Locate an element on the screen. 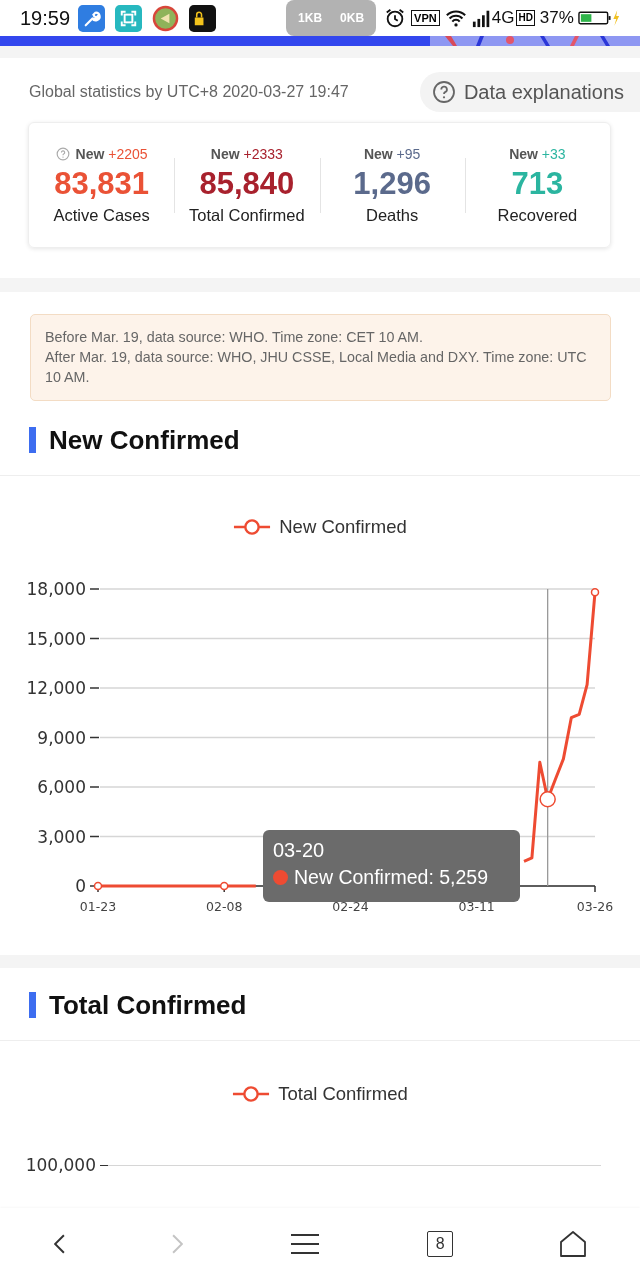  hd-badge: HD is located at coordinates (525, 18).